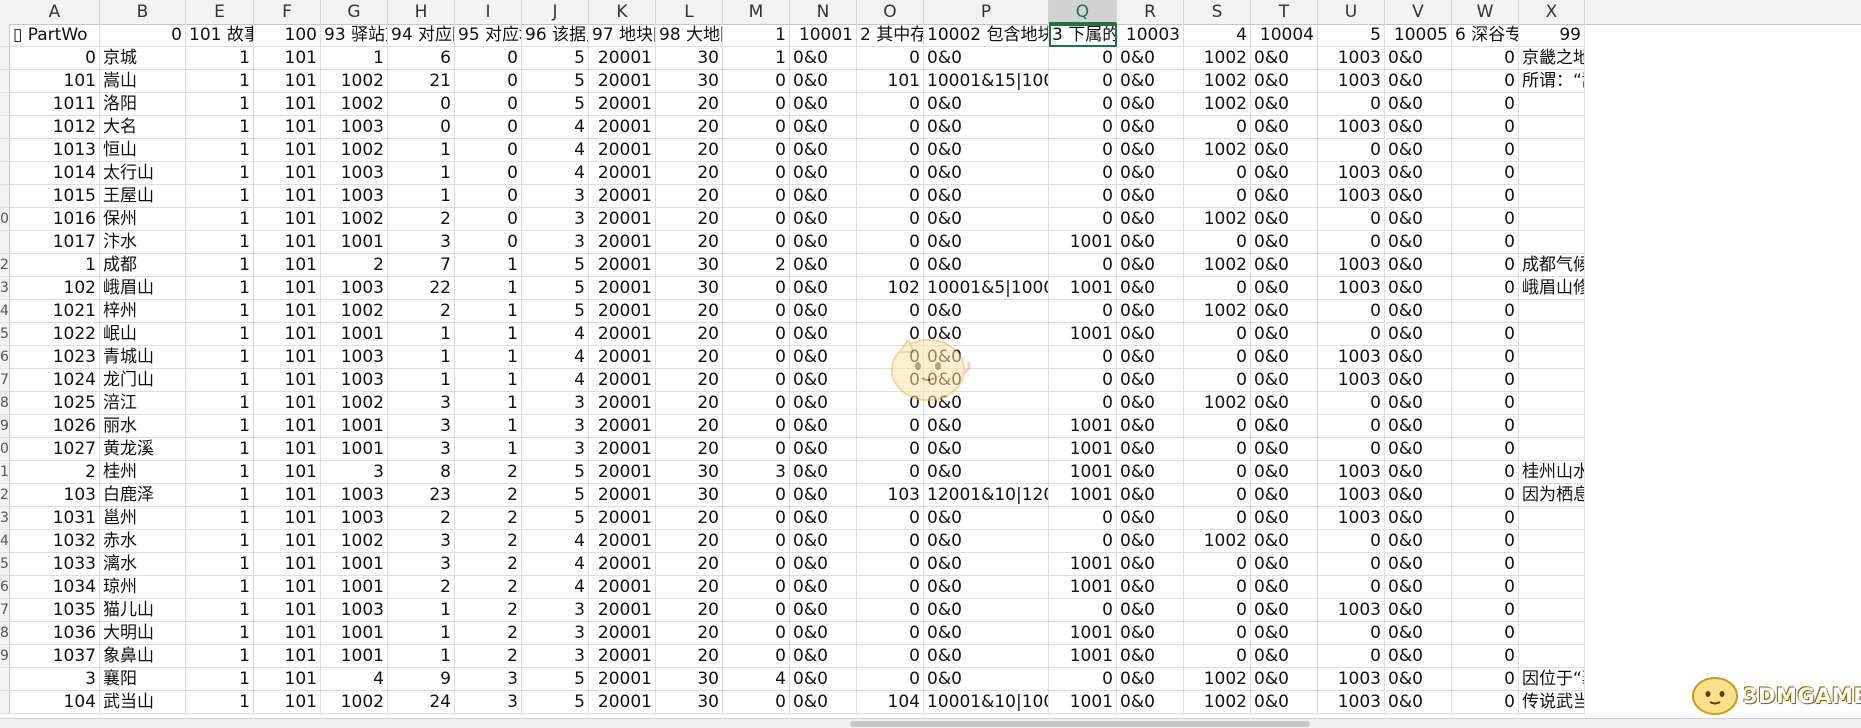  What do you see at coordinates (354, 12) in the screenshot?
I see `column-header-g: G` at bounding box center [354, 12].